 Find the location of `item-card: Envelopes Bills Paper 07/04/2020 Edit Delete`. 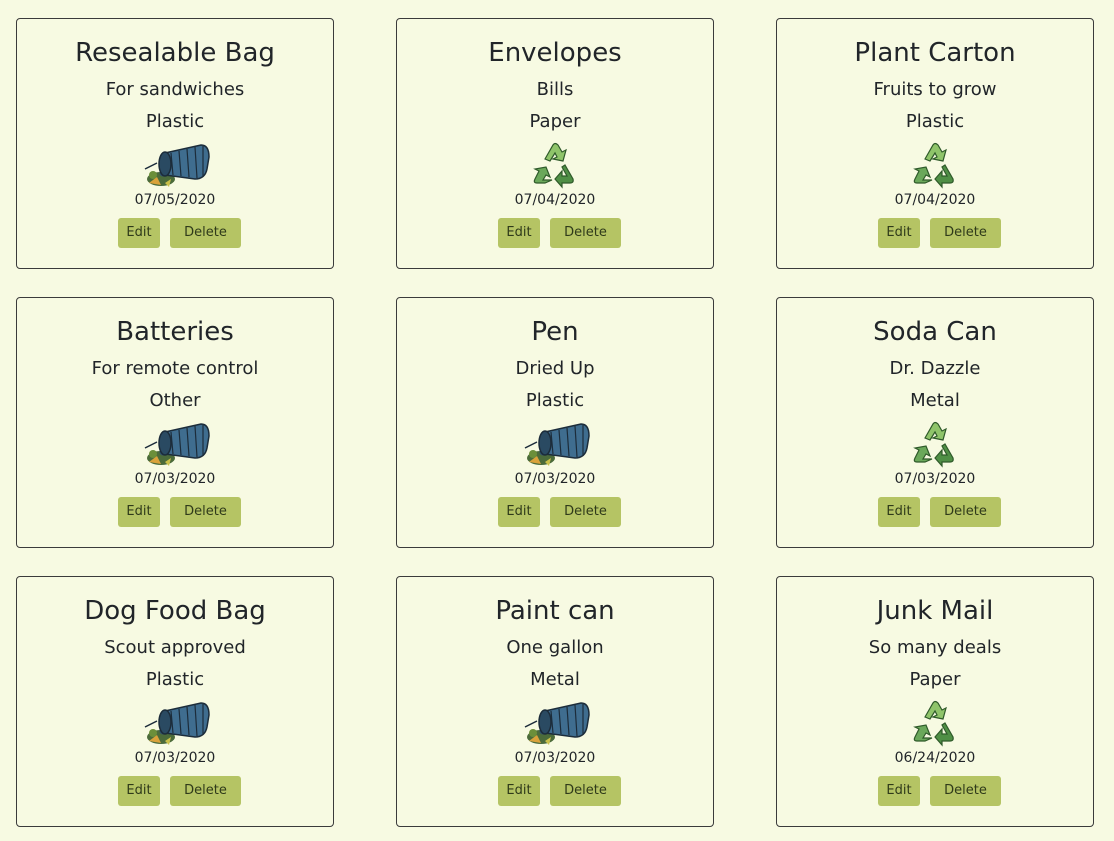

item-card: Envelopes Bills Paper 07/04/2020 Edit Delete is located at coordinates (555, 143).